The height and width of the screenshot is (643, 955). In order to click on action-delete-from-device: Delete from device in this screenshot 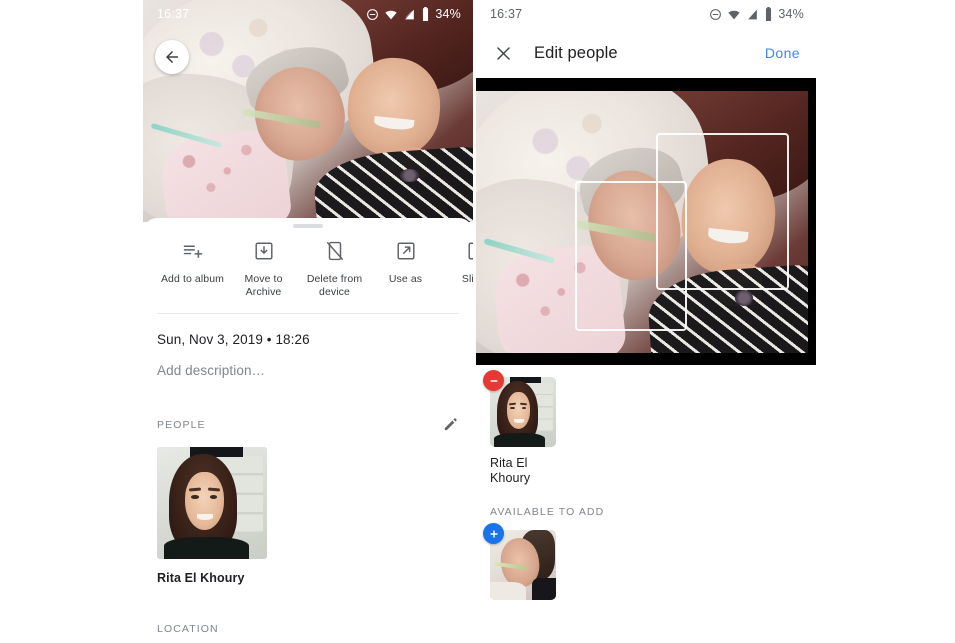, I will do `click(334, 268)`.